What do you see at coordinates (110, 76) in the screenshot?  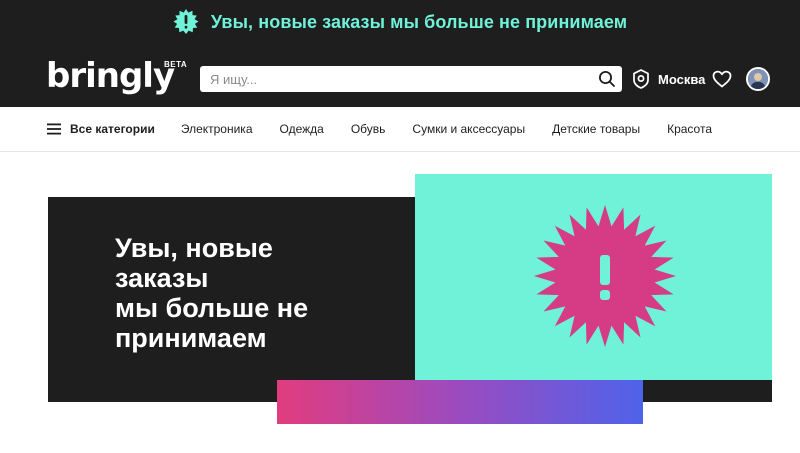 I see `logo-wordmark: bringly` at bounding box center [110, 76].